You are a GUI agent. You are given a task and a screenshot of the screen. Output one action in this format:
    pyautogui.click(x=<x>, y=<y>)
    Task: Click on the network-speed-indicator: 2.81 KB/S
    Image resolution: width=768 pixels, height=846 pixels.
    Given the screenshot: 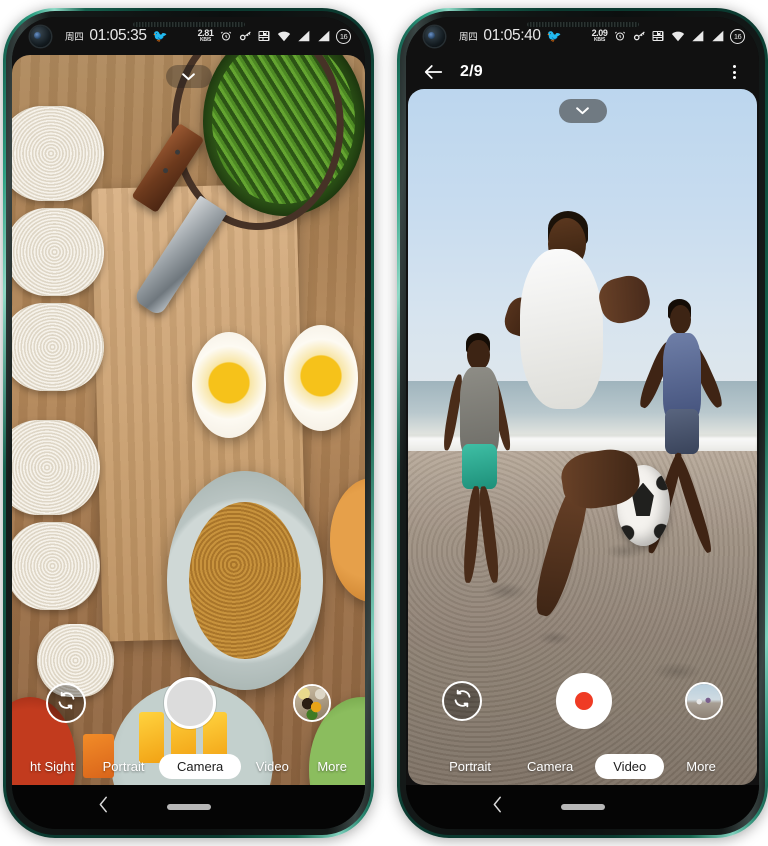 What is the action you would take?
    pyautogui.click(x=206, y=36)
    